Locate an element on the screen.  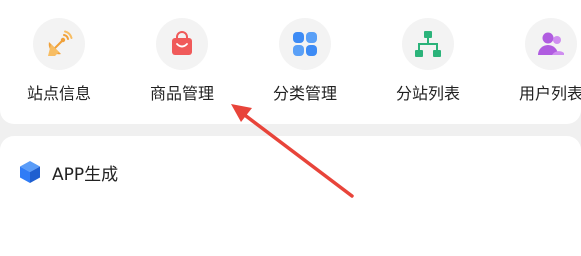
menu-item-label: 站点信息 is located at coordinates (58, 93).